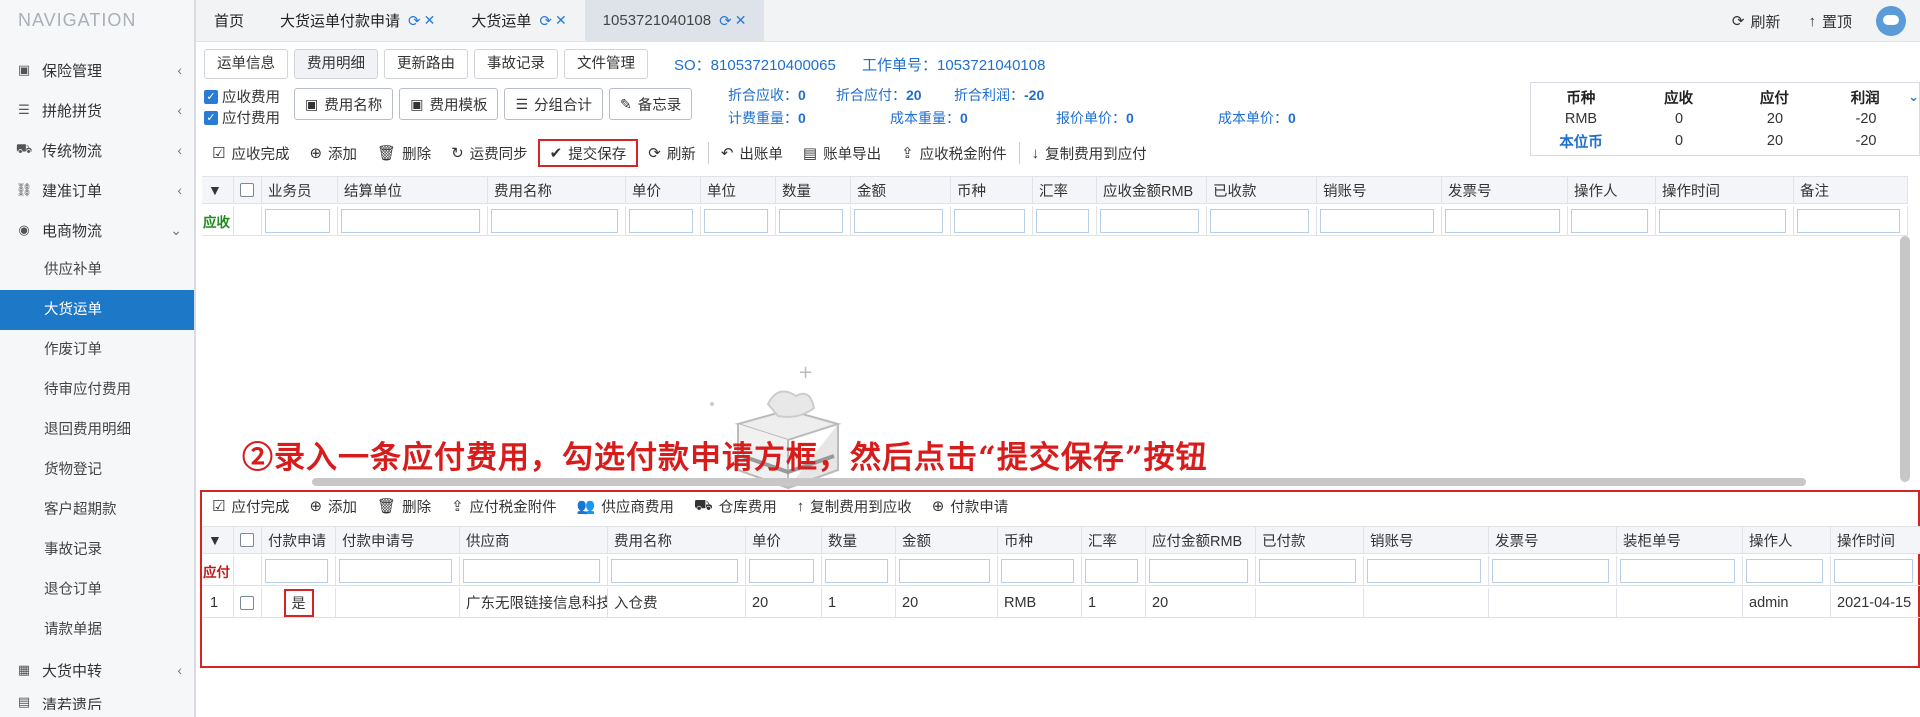 The image size is (1920, 717). What do you see at coordinates (97, 700) in the screenshot?
I see `sidebar-item-more: ▤ 清若遗后` at bounding box center [97, 700].